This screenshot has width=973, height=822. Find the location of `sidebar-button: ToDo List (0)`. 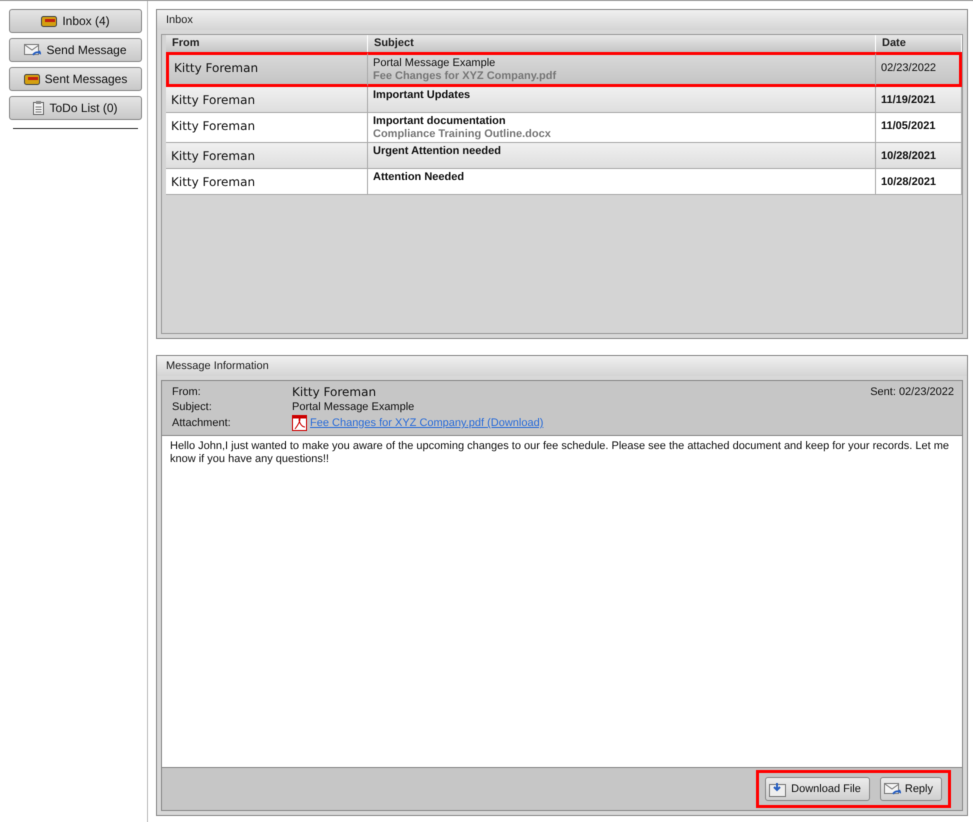

sidebar-button: ToDo List (0) is located at coordinates (75, 108).